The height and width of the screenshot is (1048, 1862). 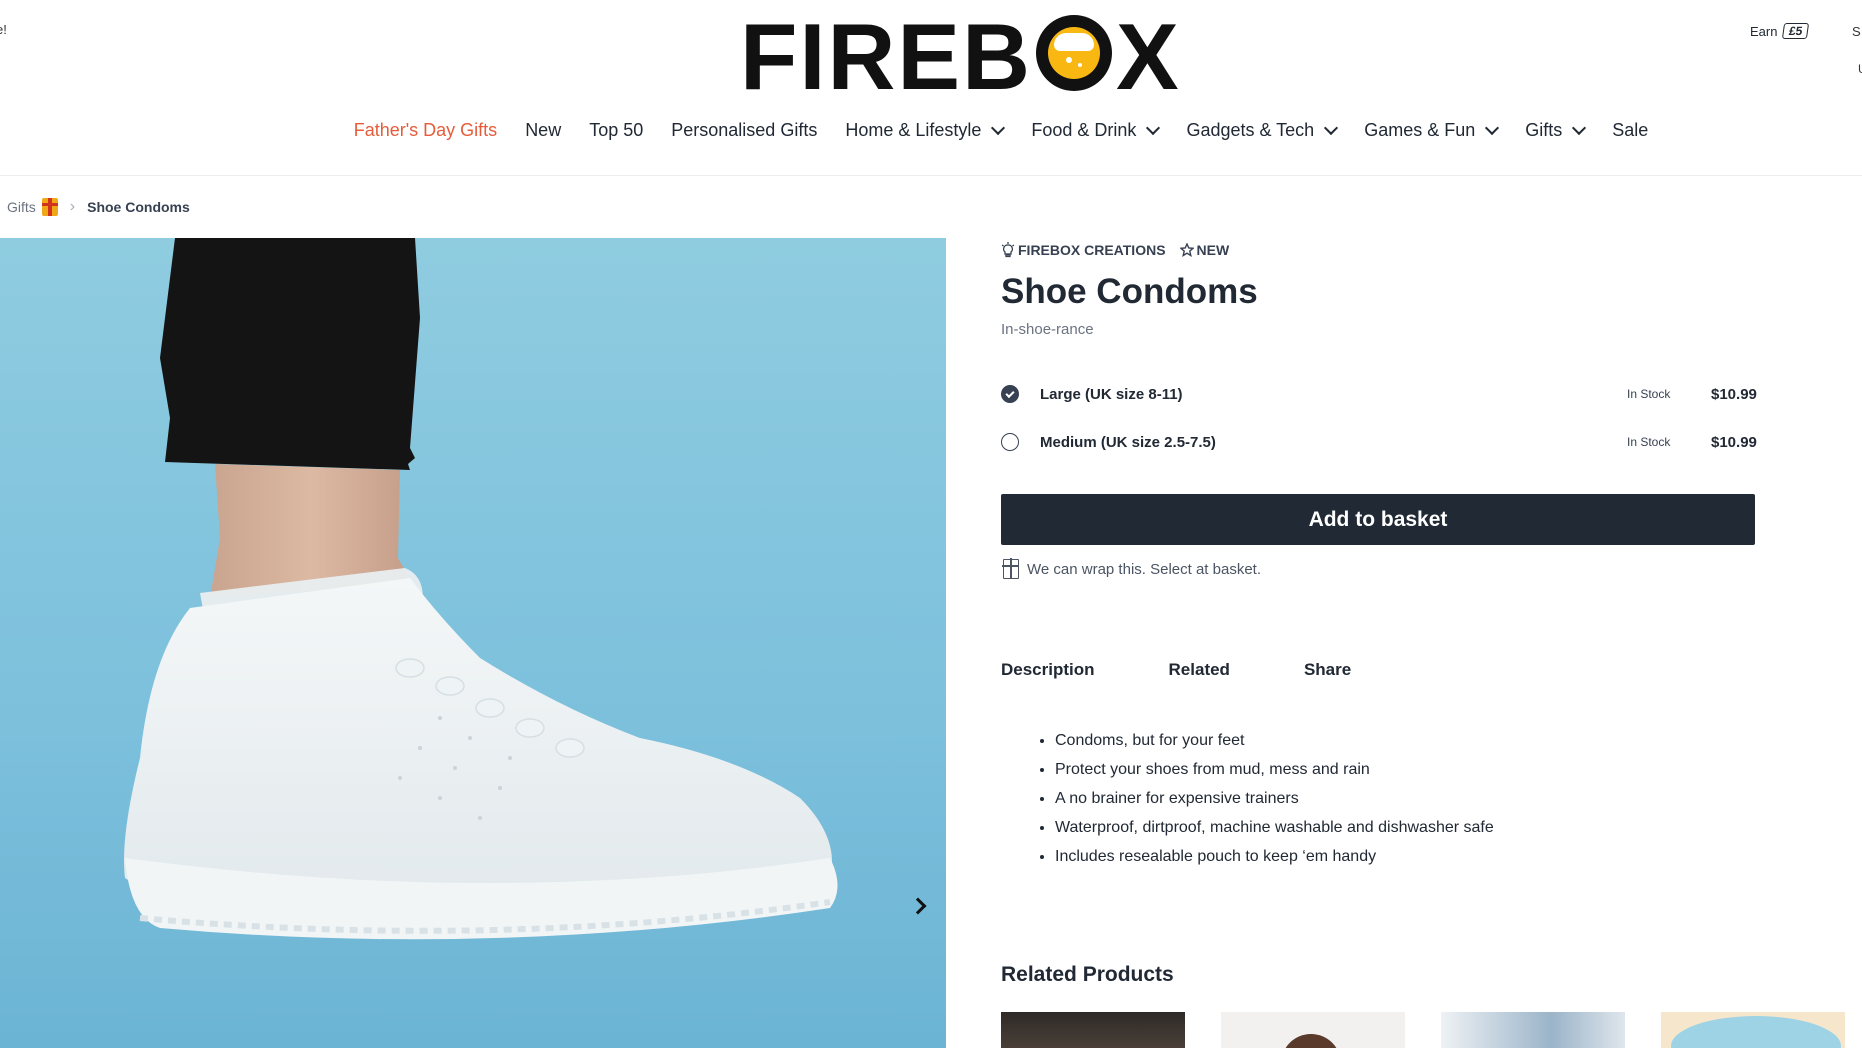 What do you see at coordinates (1144, 569) in the screenshot?
I see `gift-wrap-text: We can wrap this. Select at basket.` at bounding box center [1144, 569].